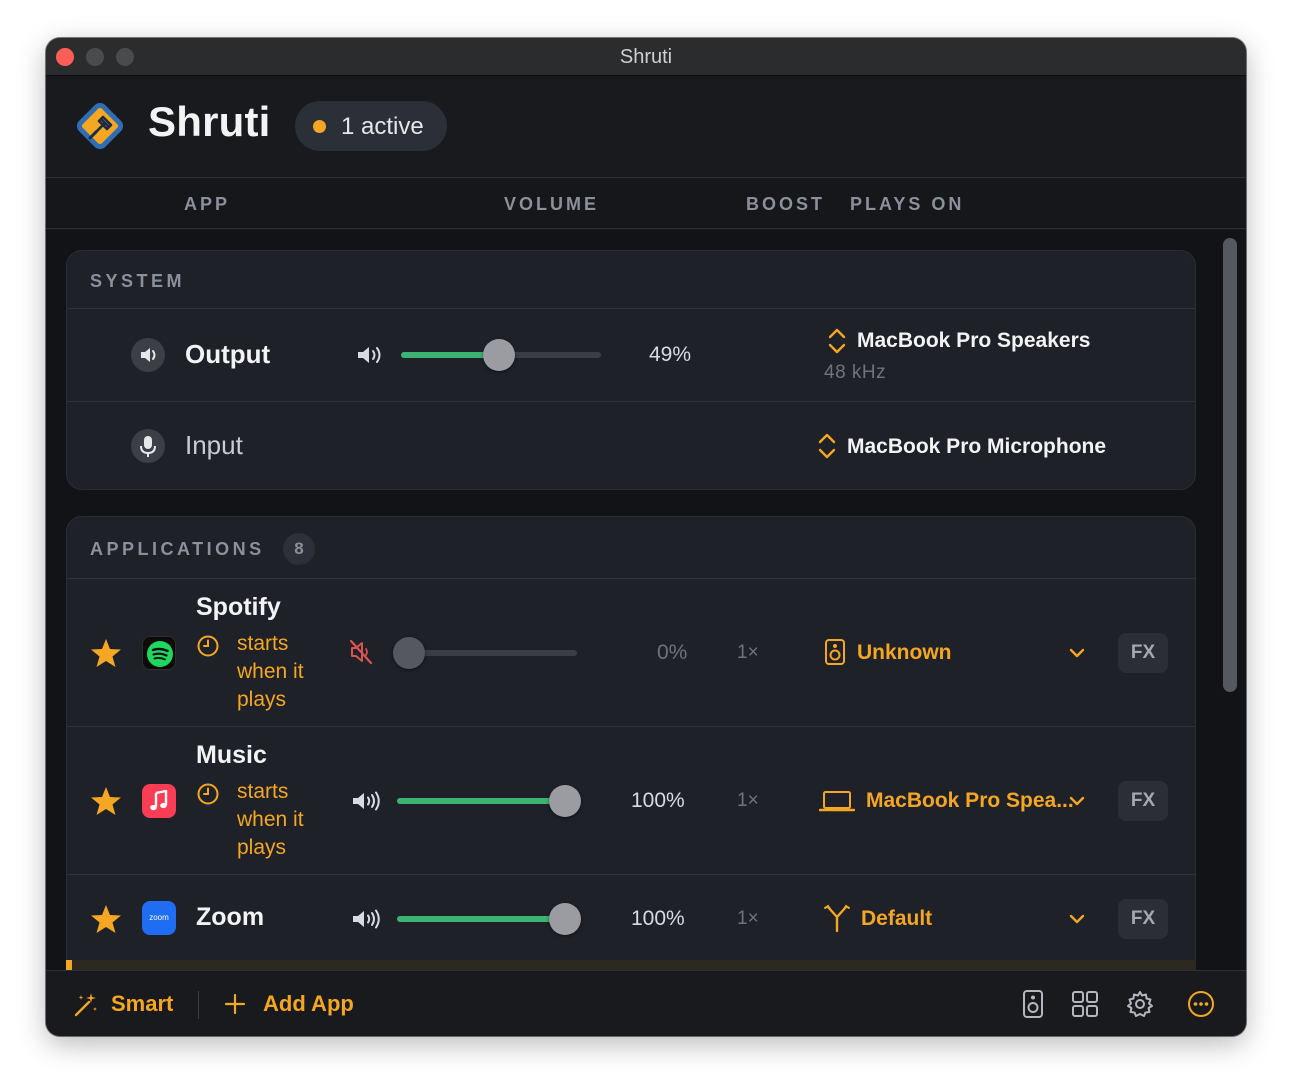 This screenshot has width=1292, height=1090. Describe the element at coordinates (362, 652) in the screenshot. I see `muted-speaker-icon` at that location.